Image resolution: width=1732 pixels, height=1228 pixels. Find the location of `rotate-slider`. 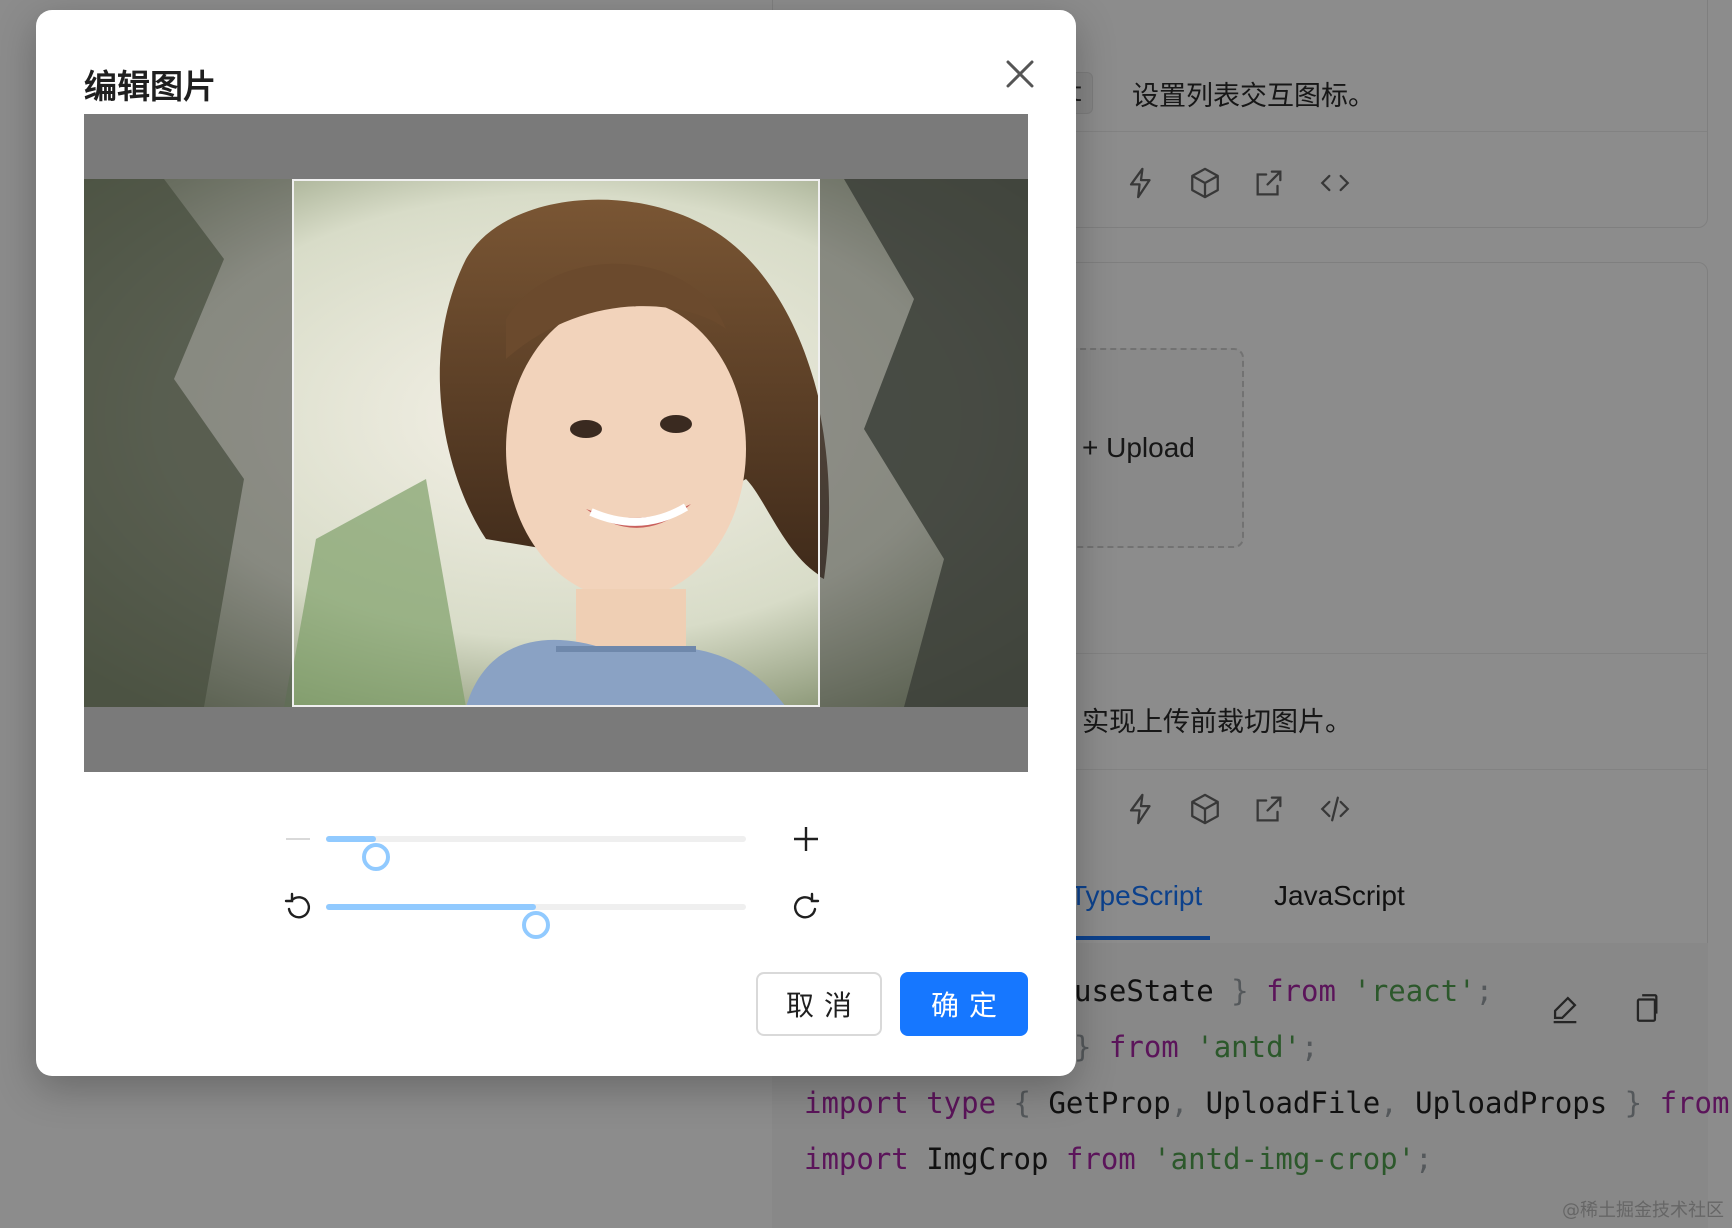

rotate-slider is located at coordinates (536, 921).